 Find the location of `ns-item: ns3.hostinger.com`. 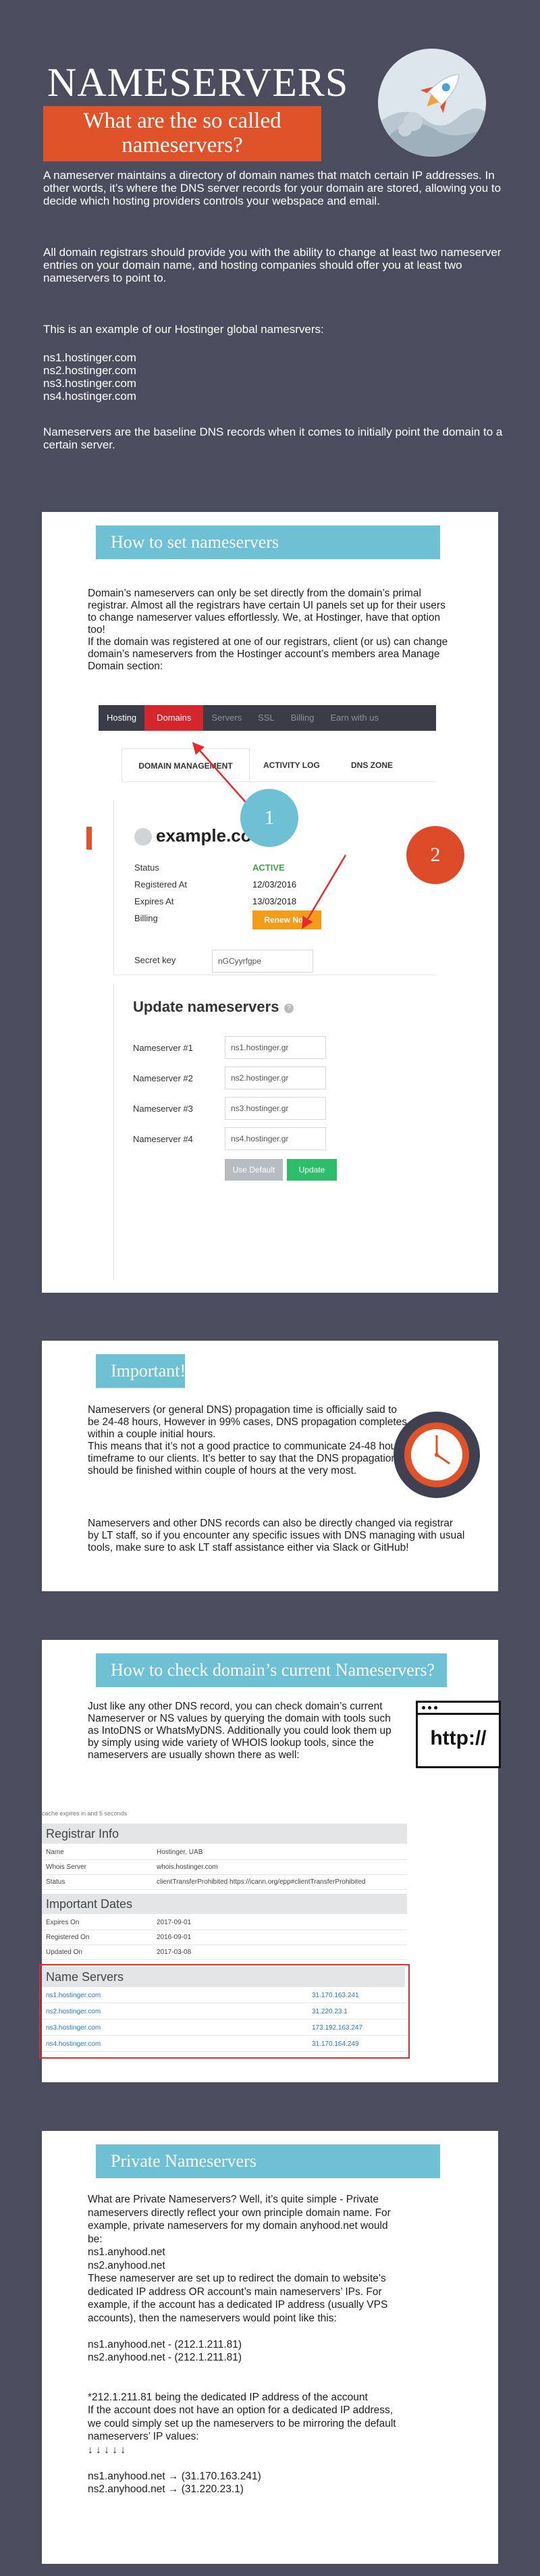

ns-item: ns3.hostinger.com is located at coordinates (89, 383).